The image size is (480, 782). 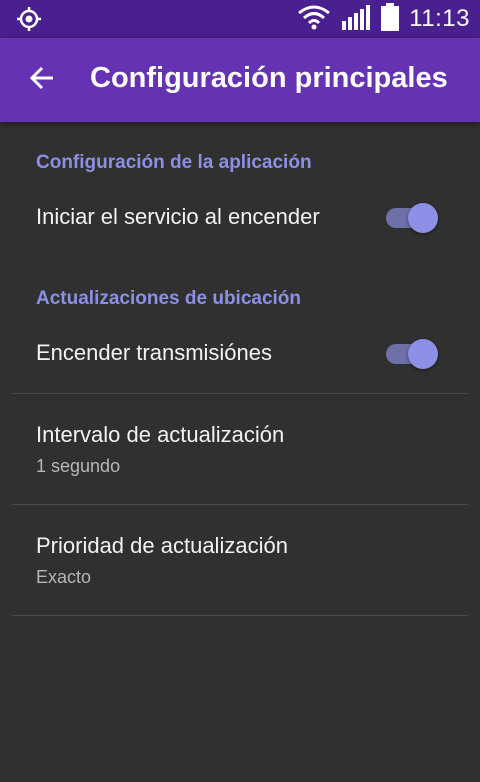 What do you see at coordinates (178, 216) in the screenshot?
I see `pref-title: Iniciar el servicio al encender` at bounding box center [178, 216].